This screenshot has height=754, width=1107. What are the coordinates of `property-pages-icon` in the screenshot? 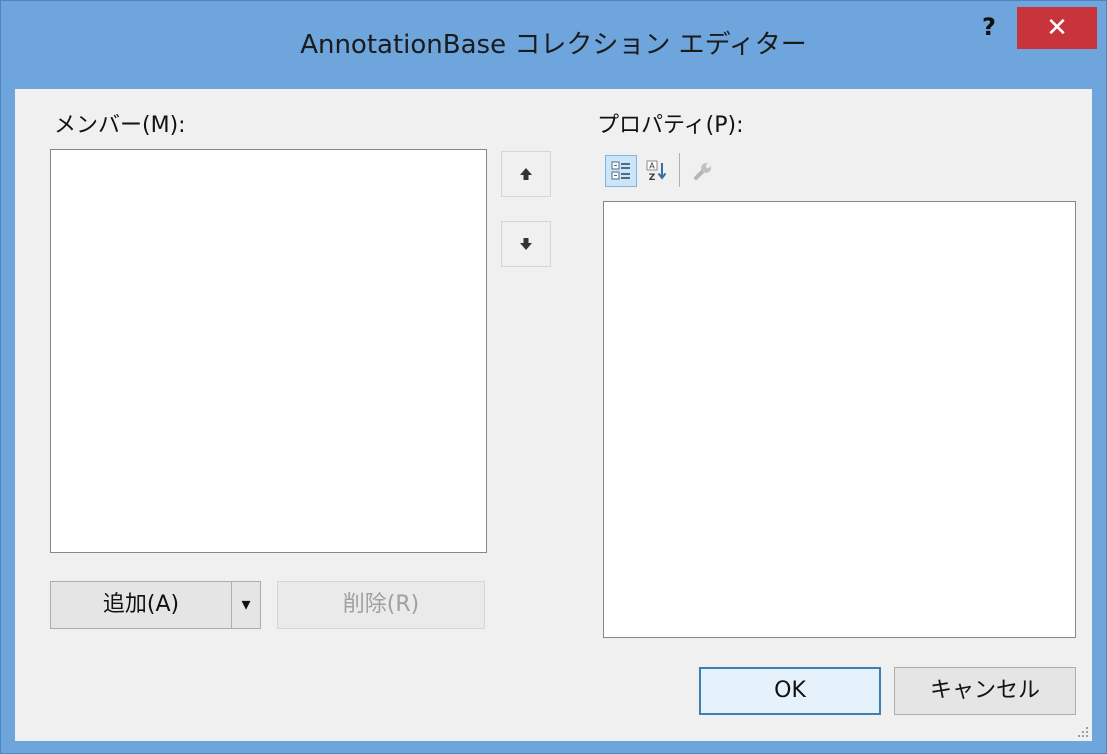 It's located at (702, 171).